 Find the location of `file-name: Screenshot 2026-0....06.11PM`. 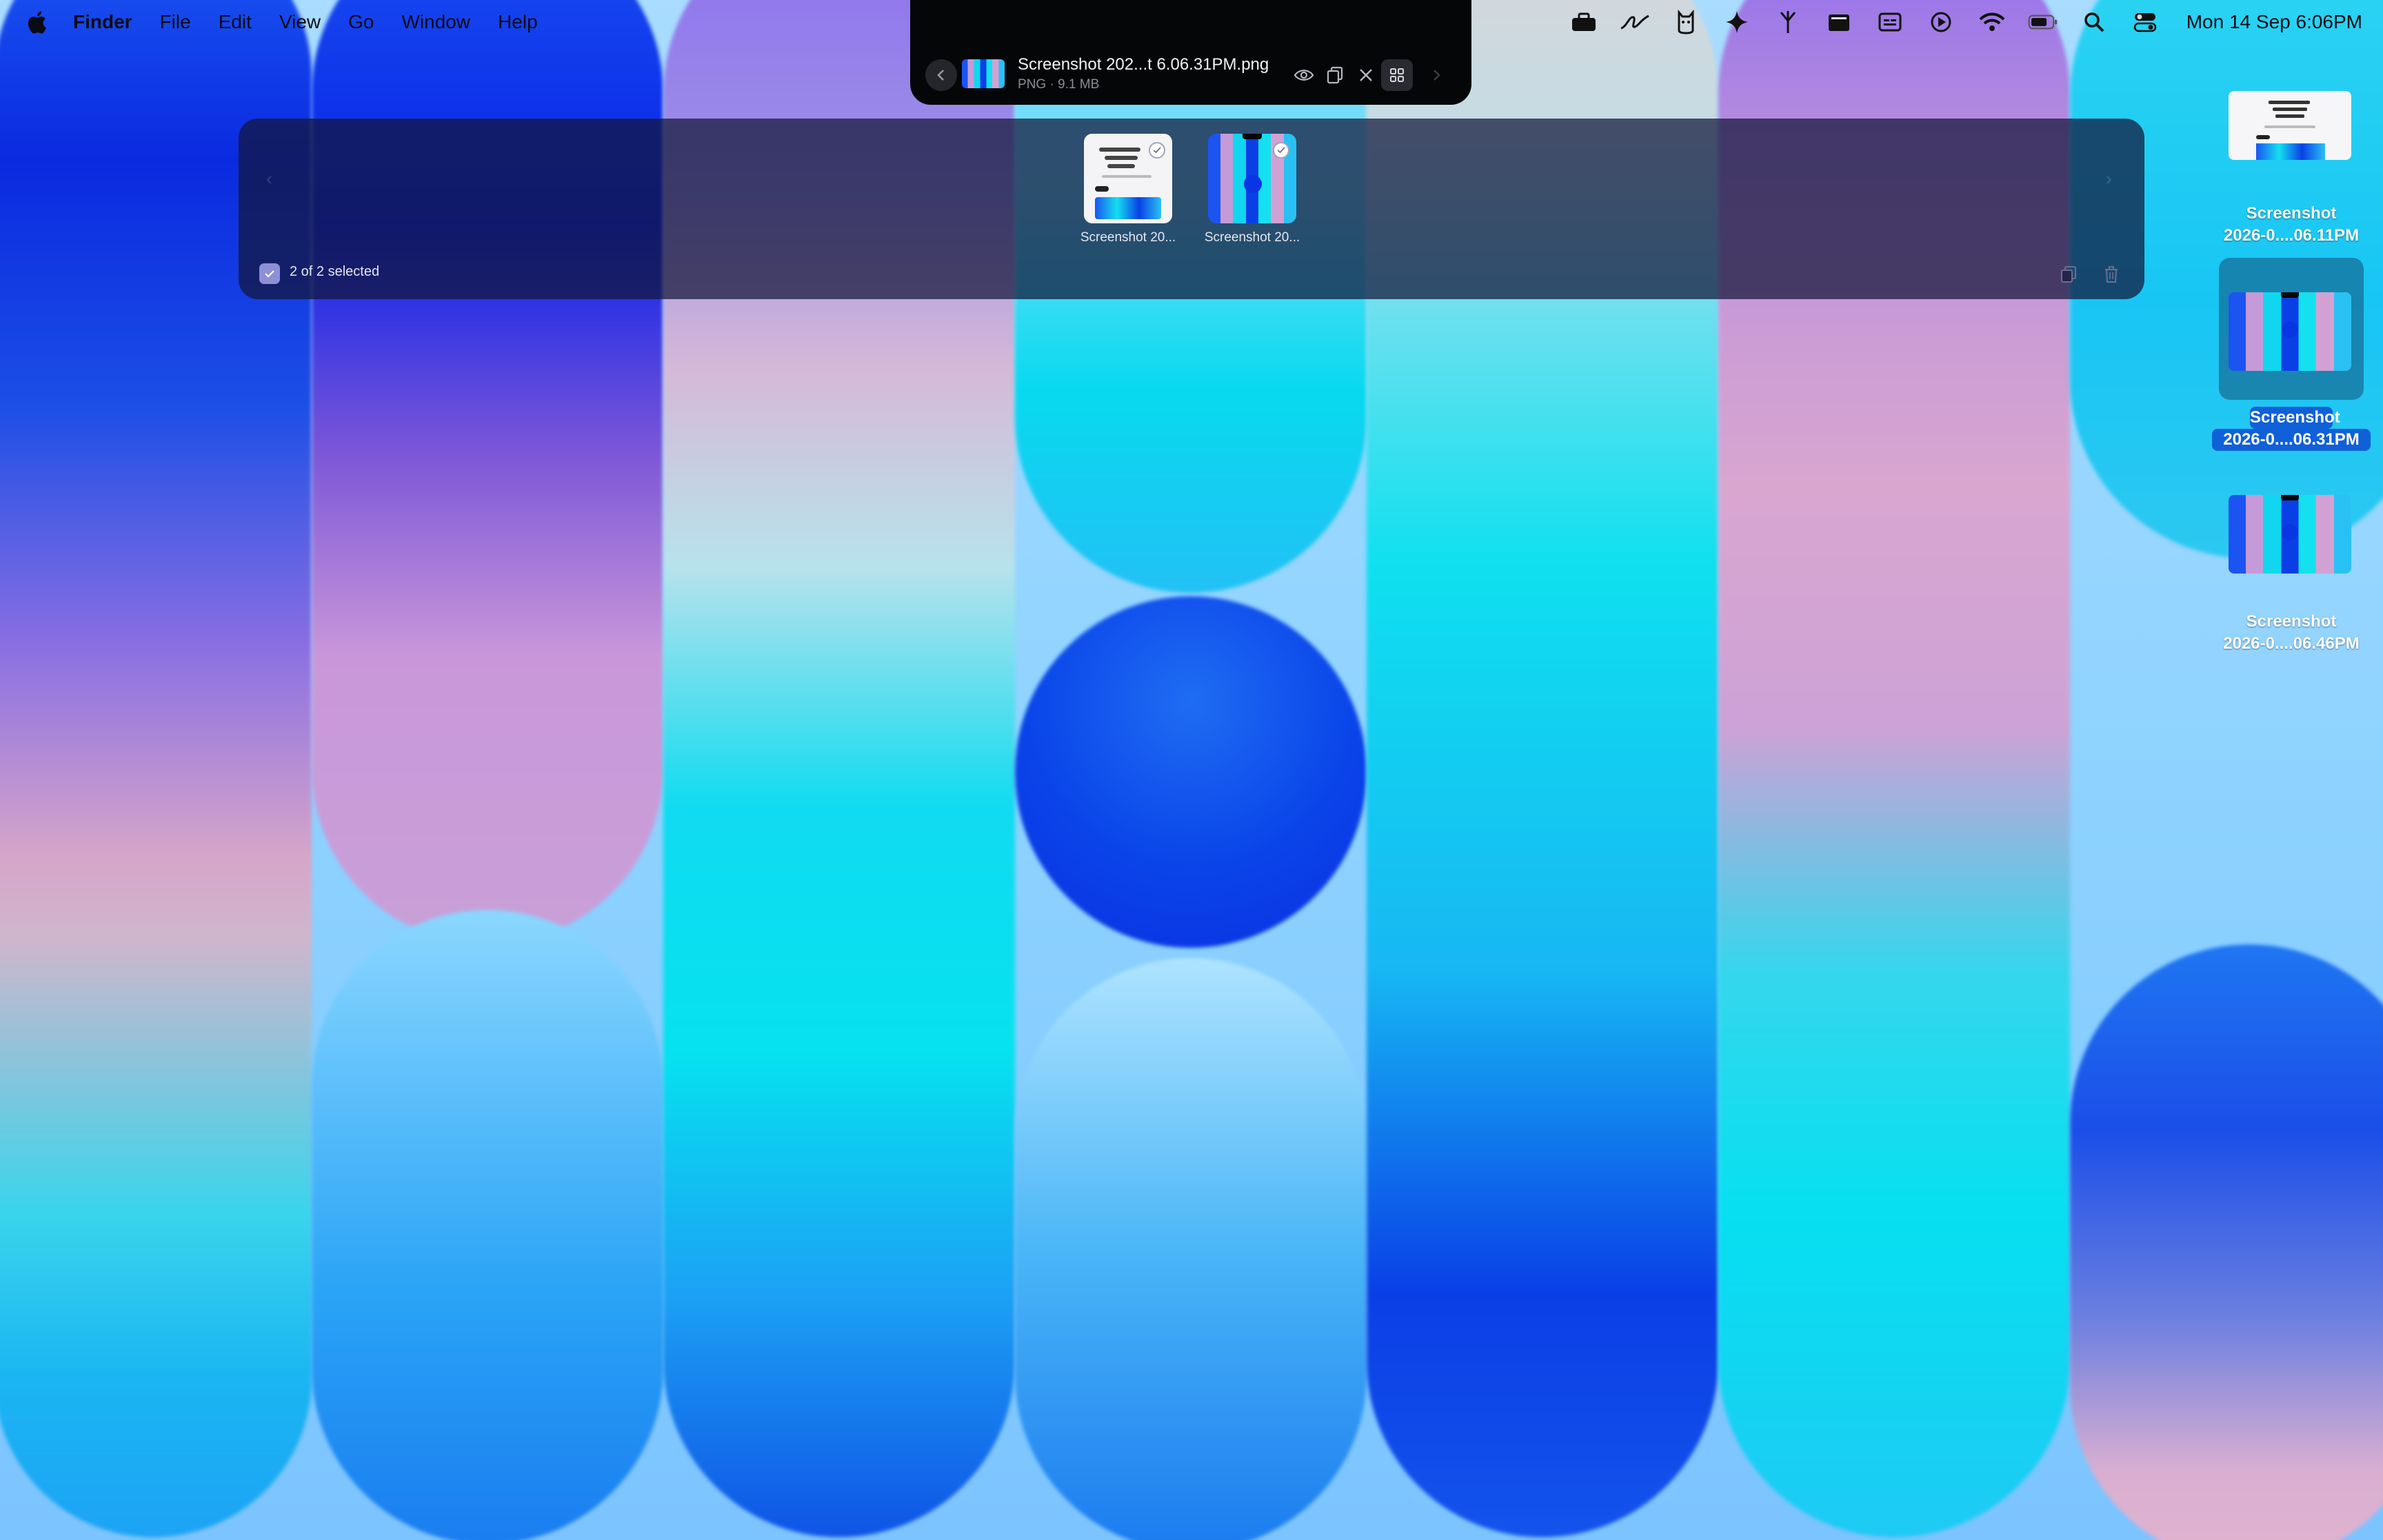

file-name: Screenshot 2026-0....06.11PM is located at coordinates (2291, 225).